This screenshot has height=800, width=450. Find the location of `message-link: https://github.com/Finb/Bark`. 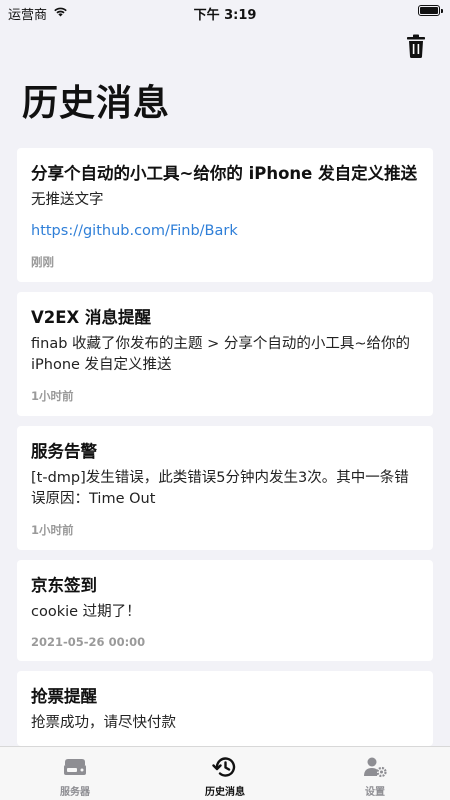

message-link: https://github.com/Finb/Bark is located at coordinates (225, 231).